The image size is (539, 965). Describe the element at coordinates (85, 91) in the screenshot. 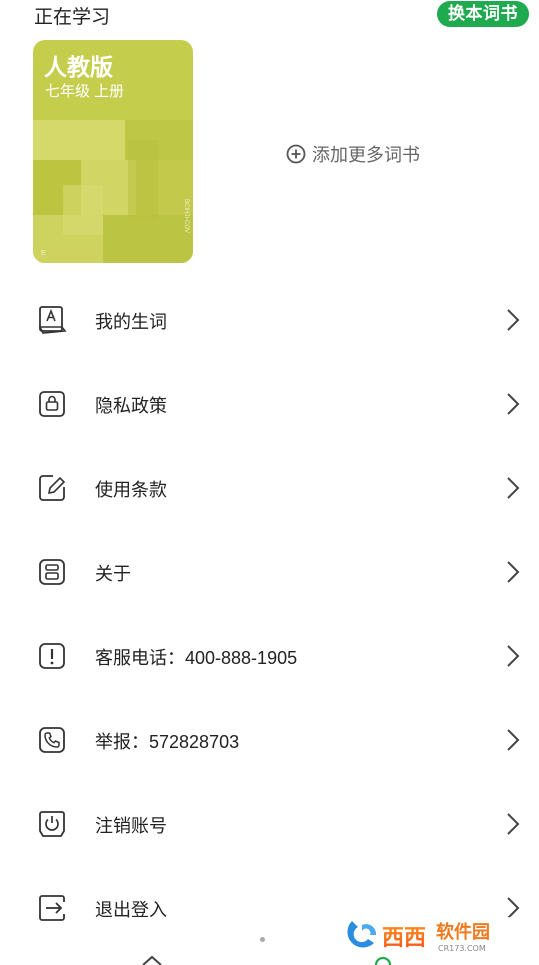

I see `book-subtitle: 七年级 上册` at that location.